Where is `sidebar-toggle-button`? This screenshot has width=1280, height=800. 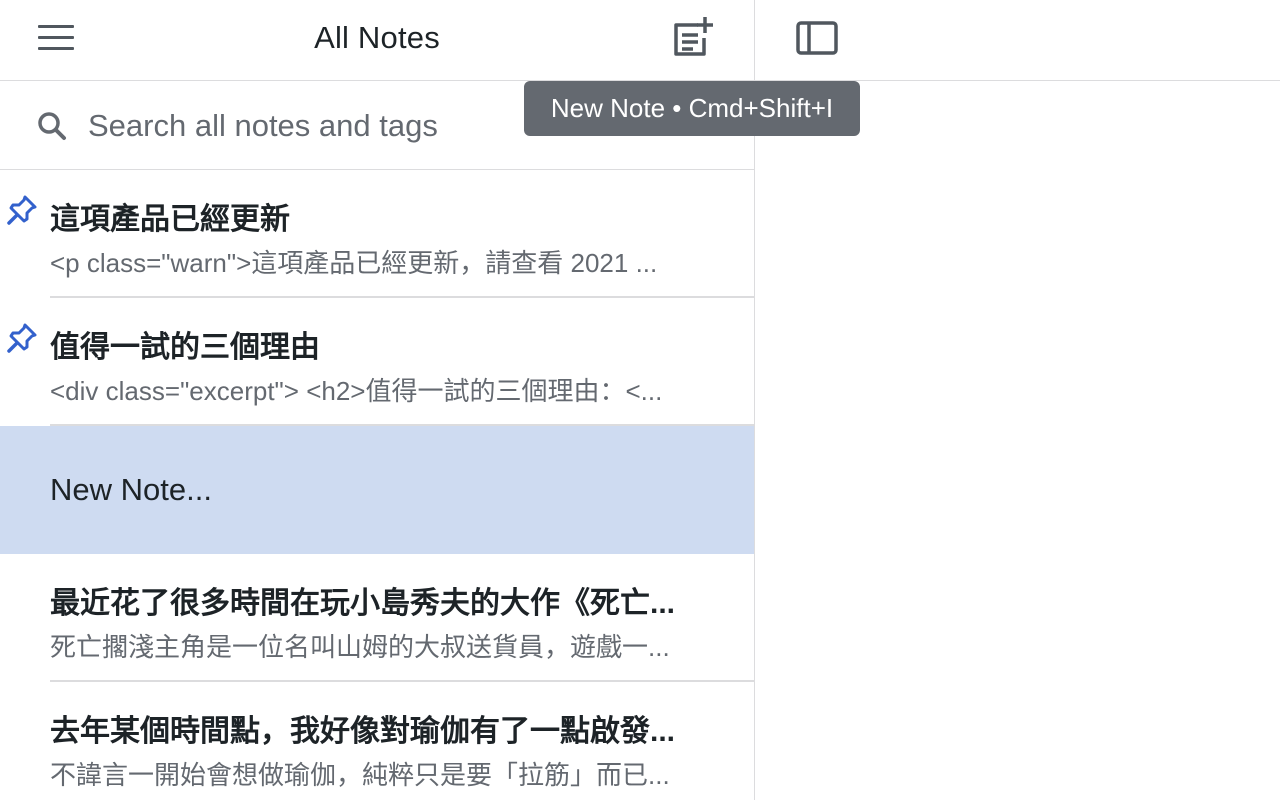
sidebar-toggle-button is located at coordinates (817, 39).